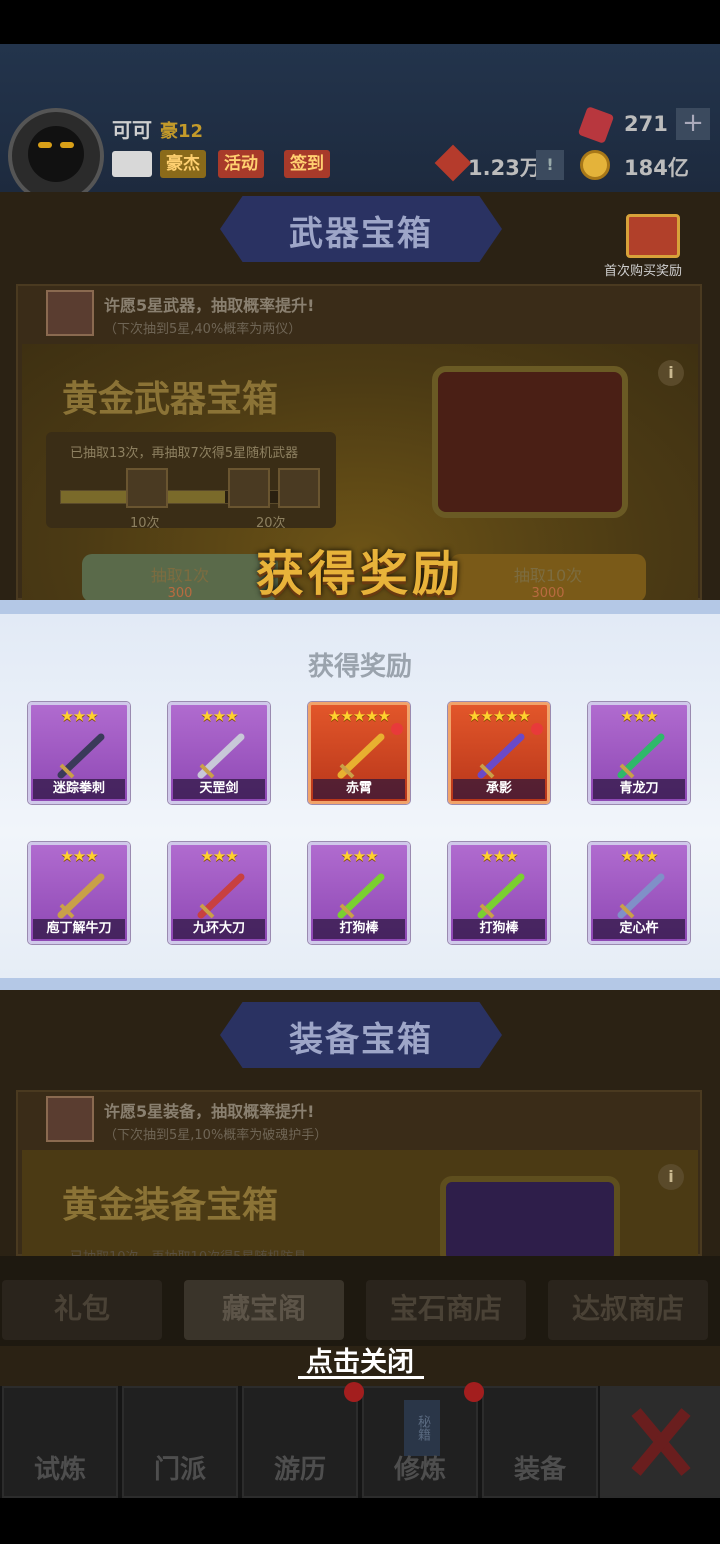  I want to click on treasure-chest-image, so click(530, 442).